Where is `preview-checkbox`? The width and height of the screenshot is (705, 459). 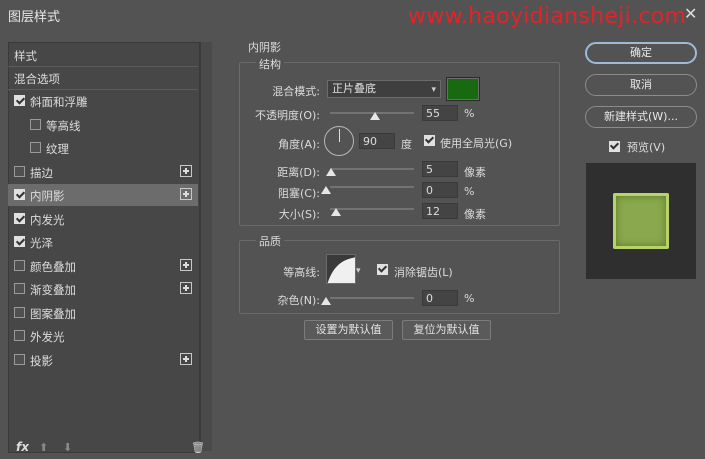 preview-checkbox is located at coordinates (614, 146).